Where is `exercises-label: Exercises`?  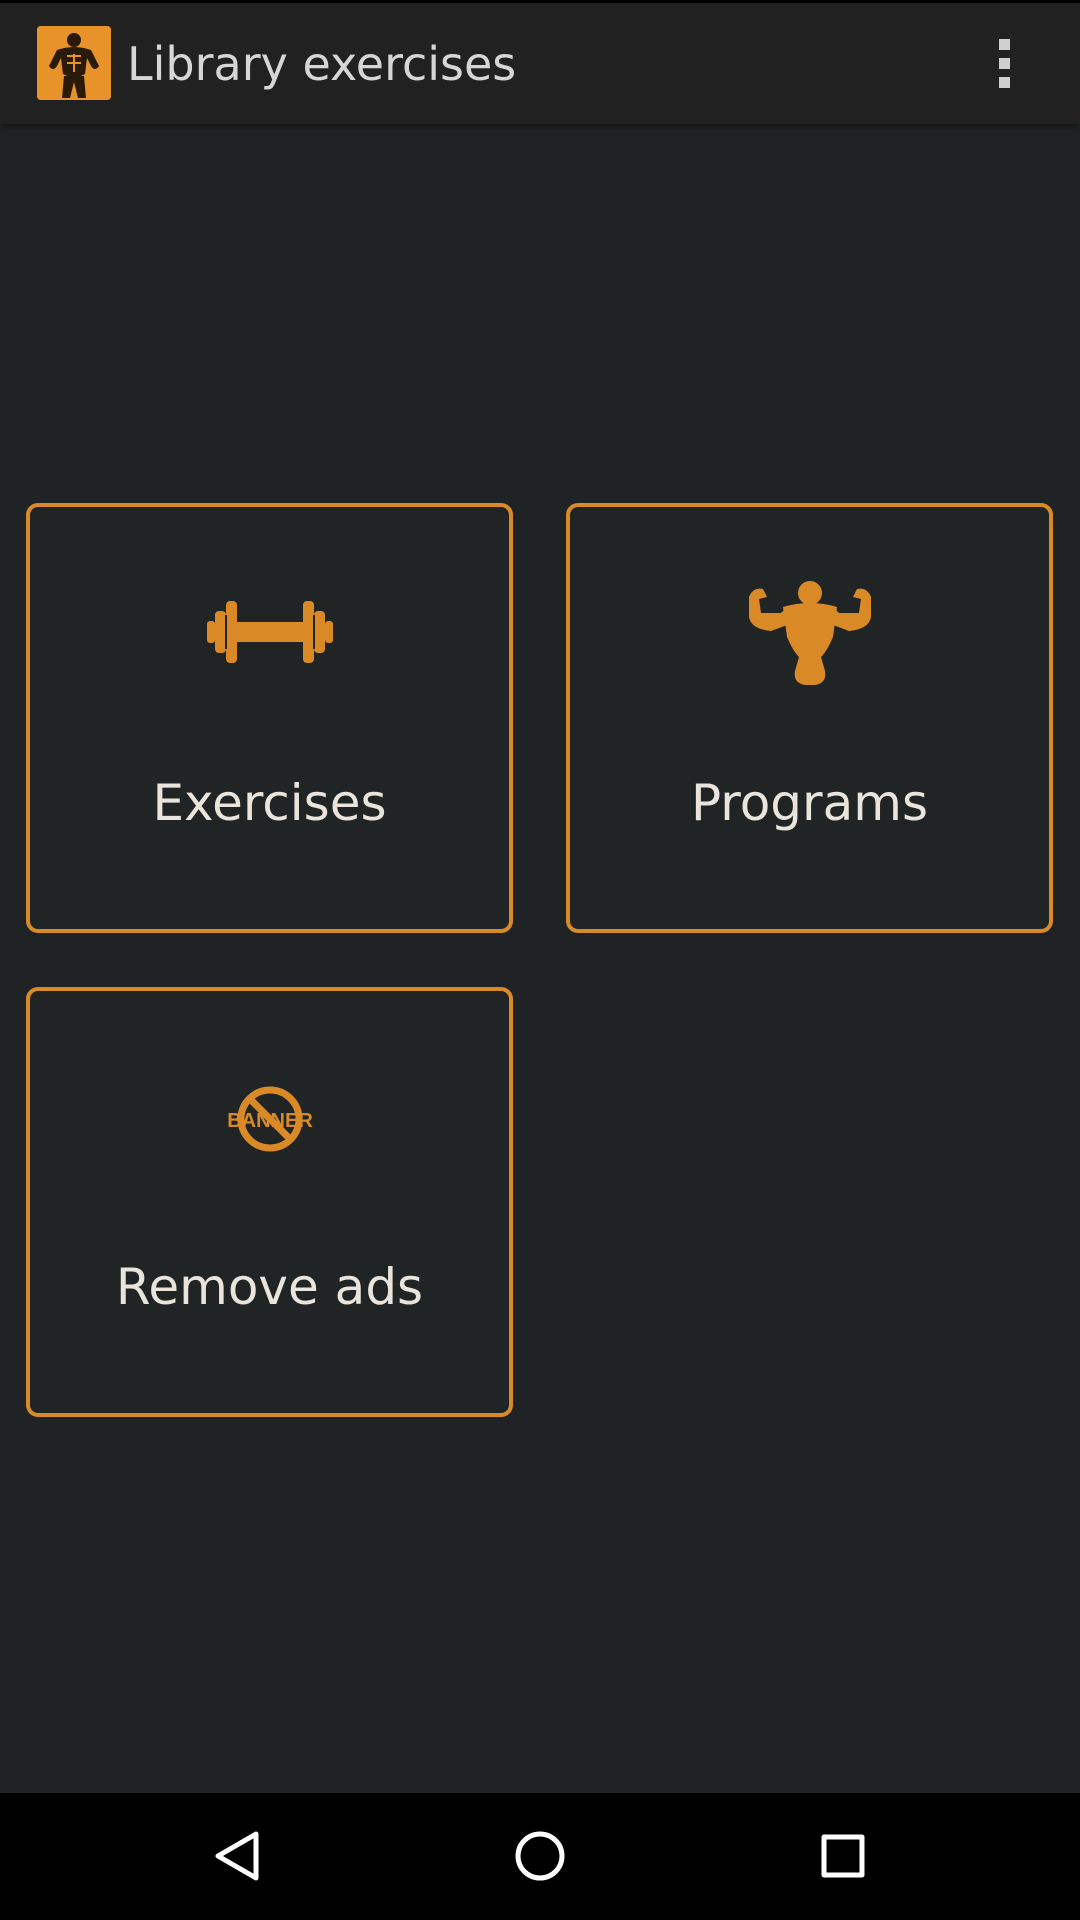 exercises-label: Exercises is located at coordinates (269, 803).